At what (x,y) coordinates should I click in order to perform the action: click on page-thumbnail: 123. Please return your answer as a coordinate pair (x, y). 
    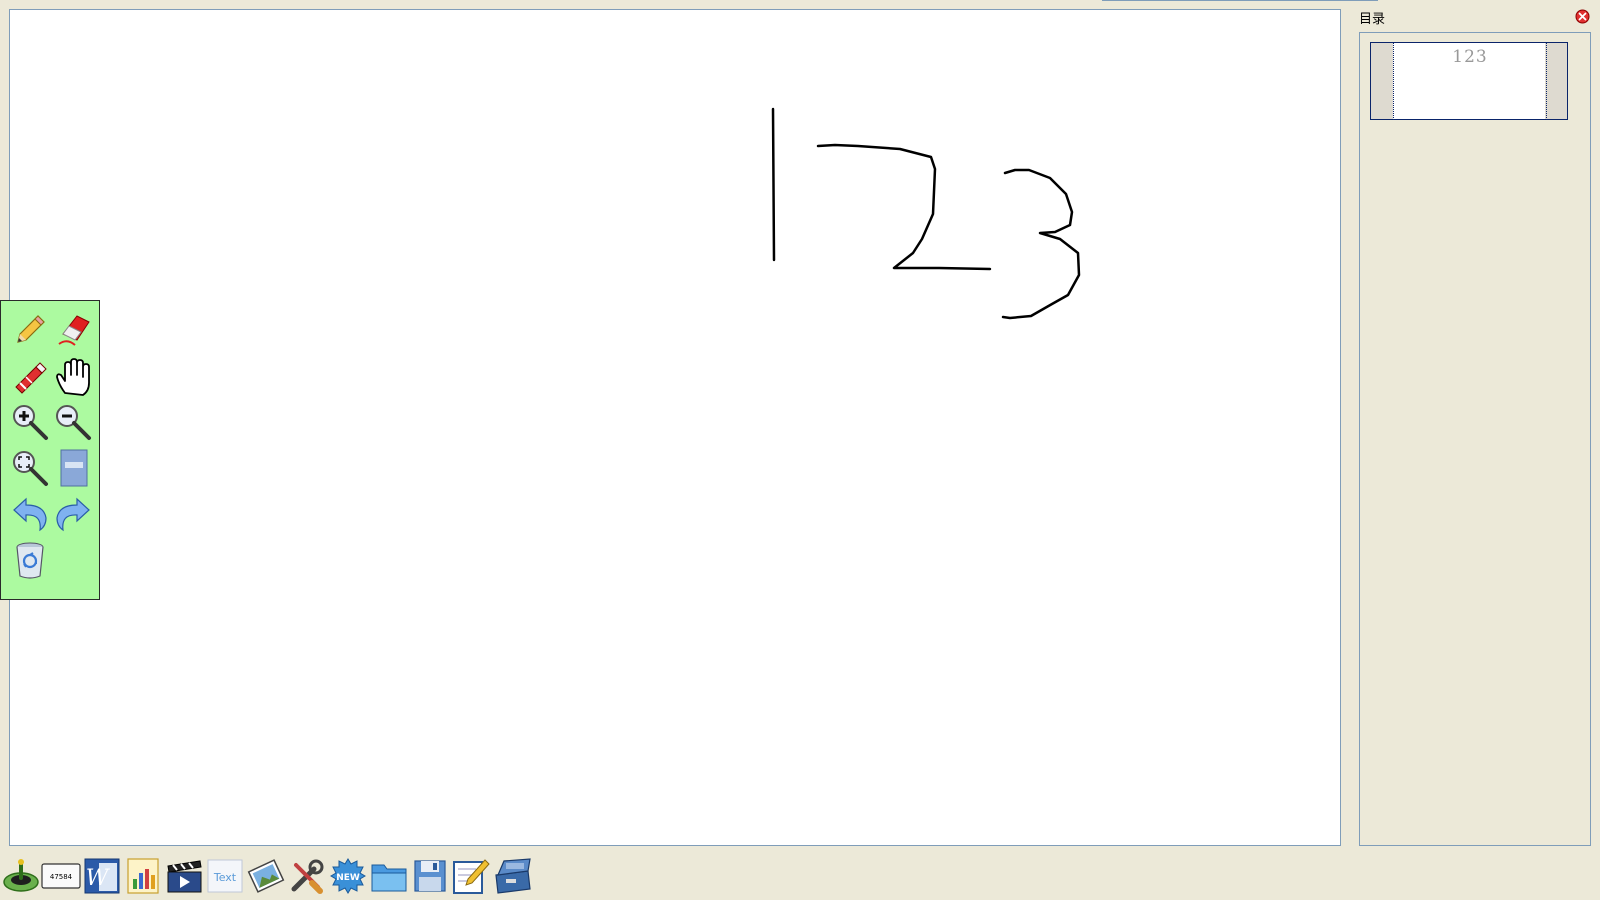
    Looking at the image, I should click on (1469, 81).